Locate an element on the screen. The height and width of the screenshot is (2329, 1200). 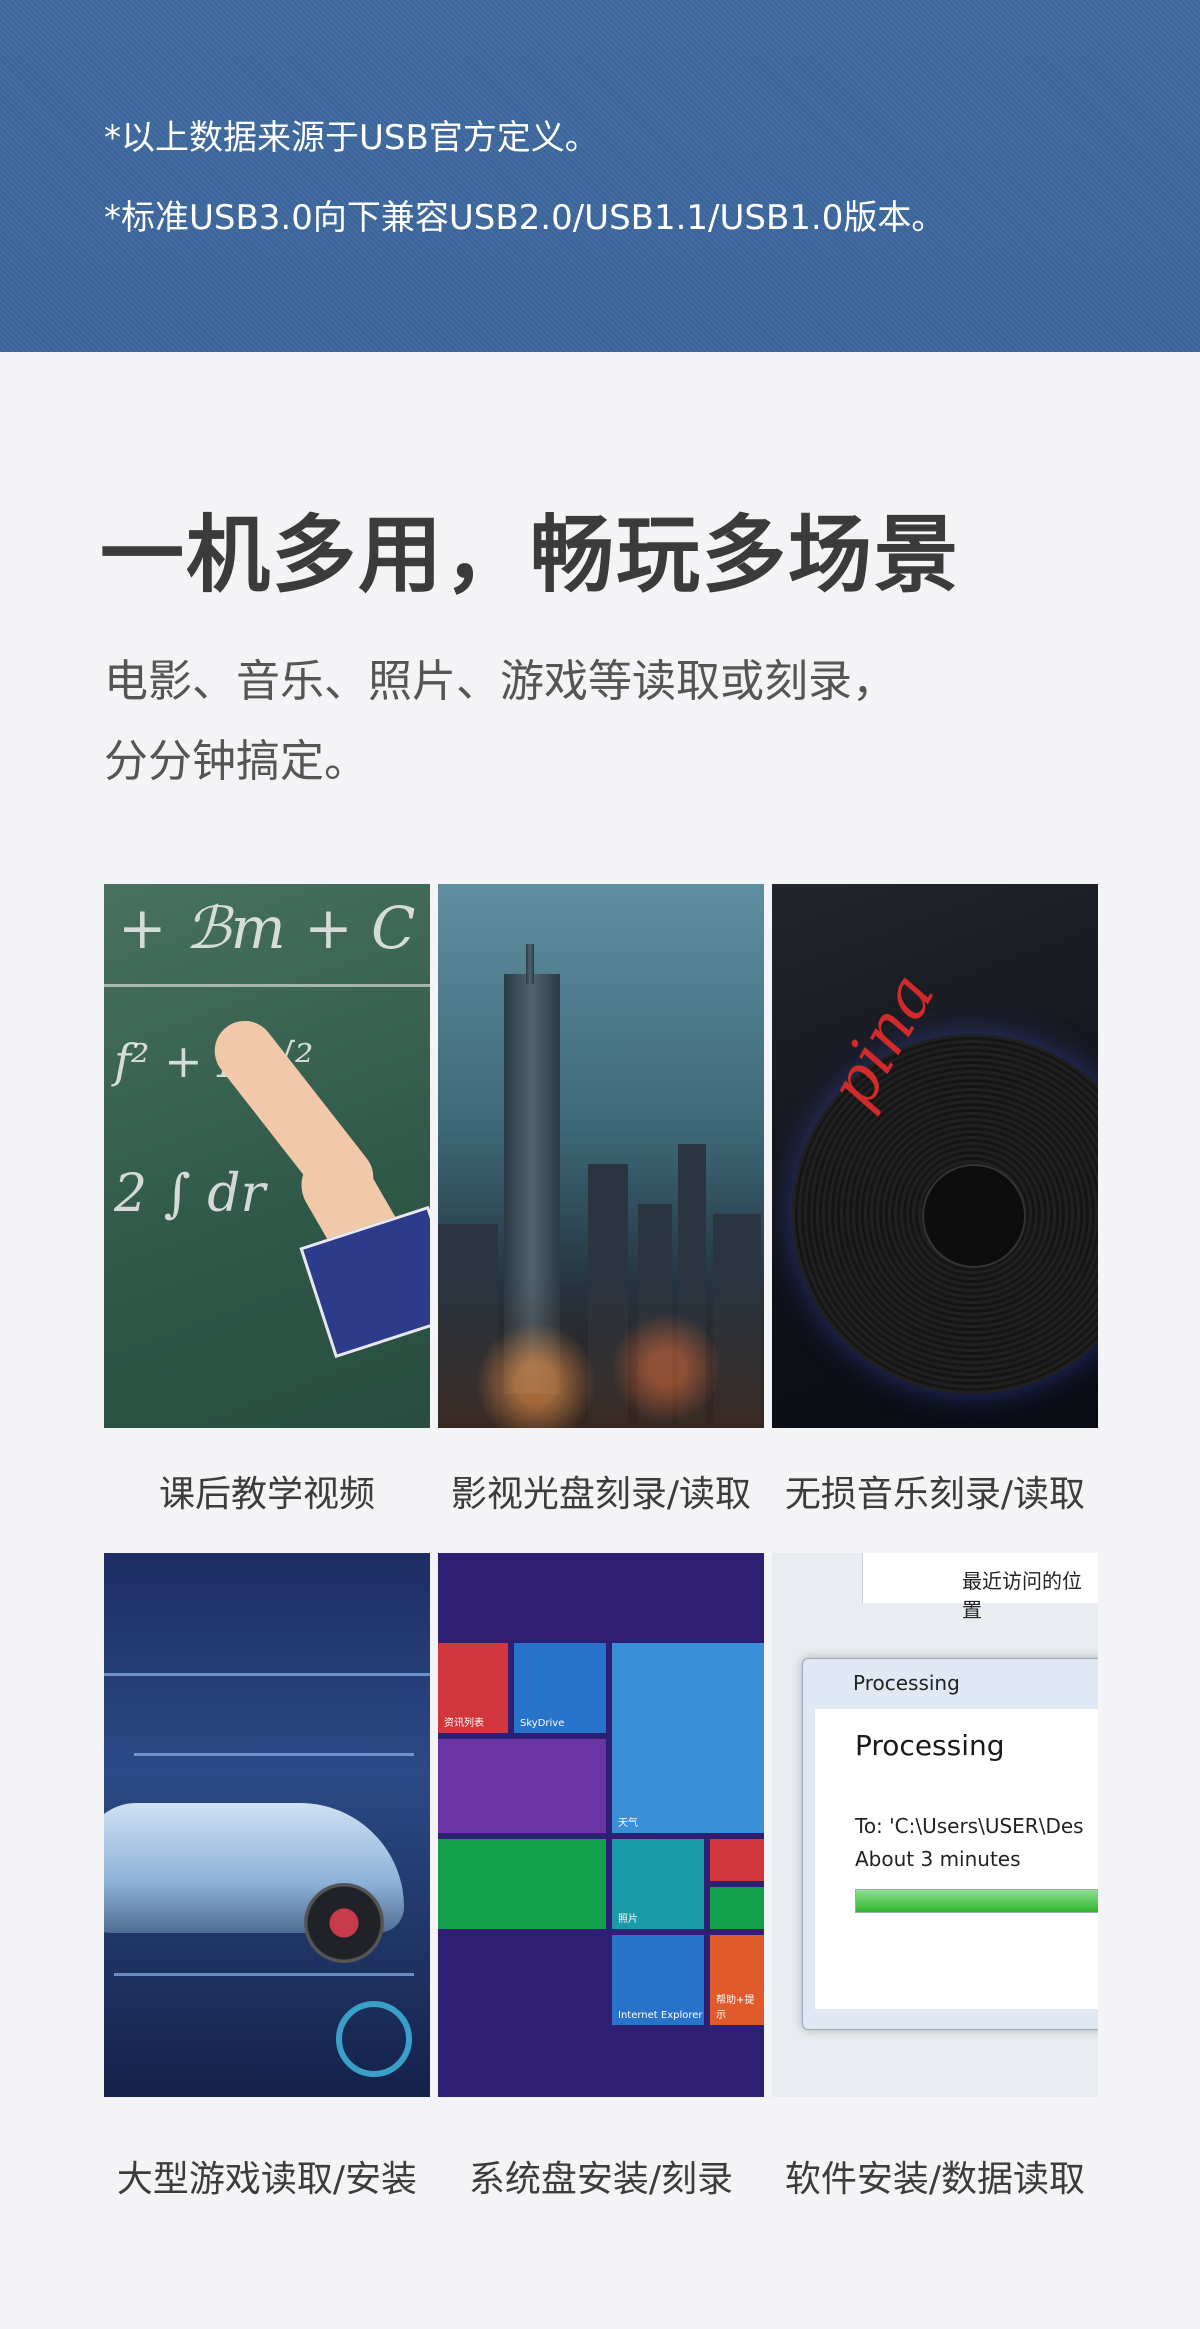
skydrive-icon: SkyDrive is located at coordinates (560, 1688).